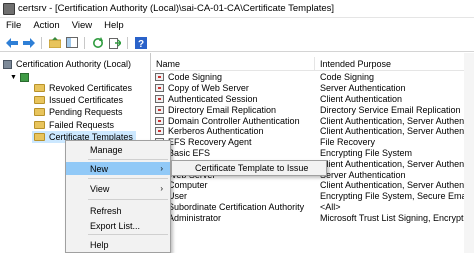  Describe the element at coordinates (13, 77) in the screenshot. I see `expand-chevron-icon: ▼` at that location.